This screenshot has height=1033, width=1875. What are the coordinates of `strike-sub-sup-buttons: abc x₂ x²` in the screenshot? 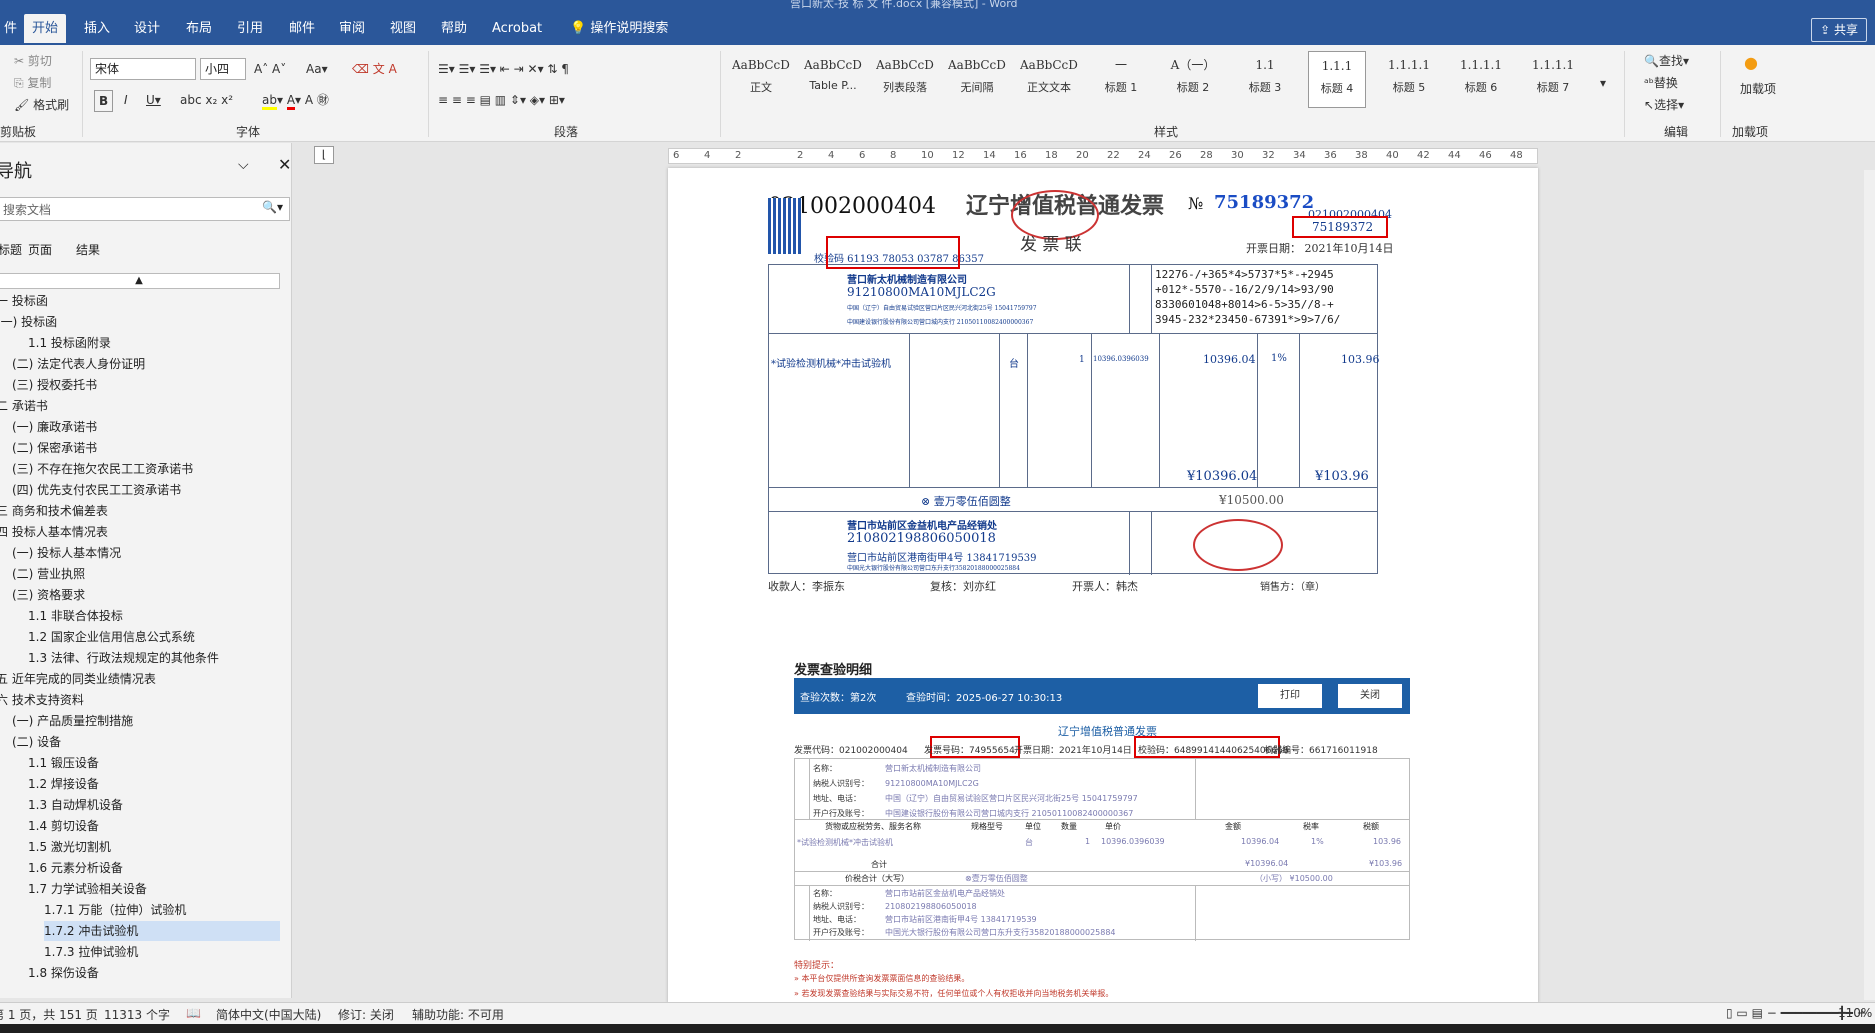 It's located at (206, 100).